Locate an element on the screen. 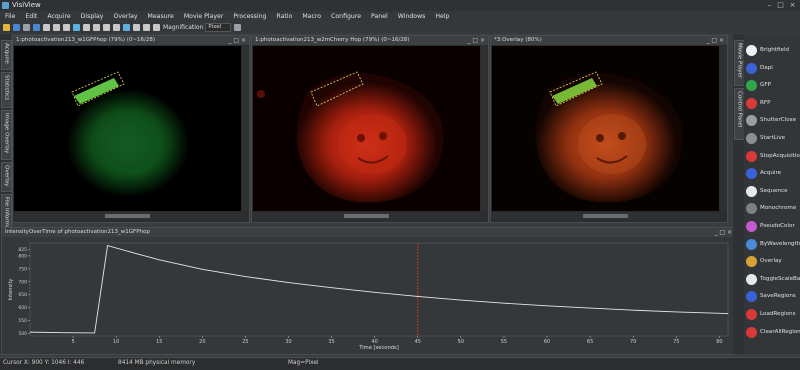  shutter-close-icon is located at coordinates (751, 121).